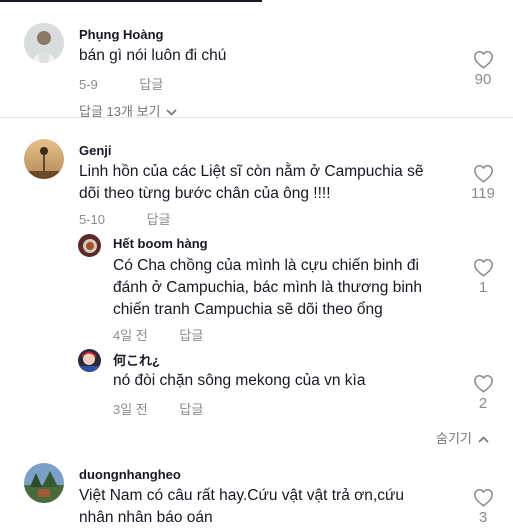 The image size is (513, 529). Describe the element at coordinates (125, 218) in the screenshot. I see `comment-meta: 5-10 답글` at that location.